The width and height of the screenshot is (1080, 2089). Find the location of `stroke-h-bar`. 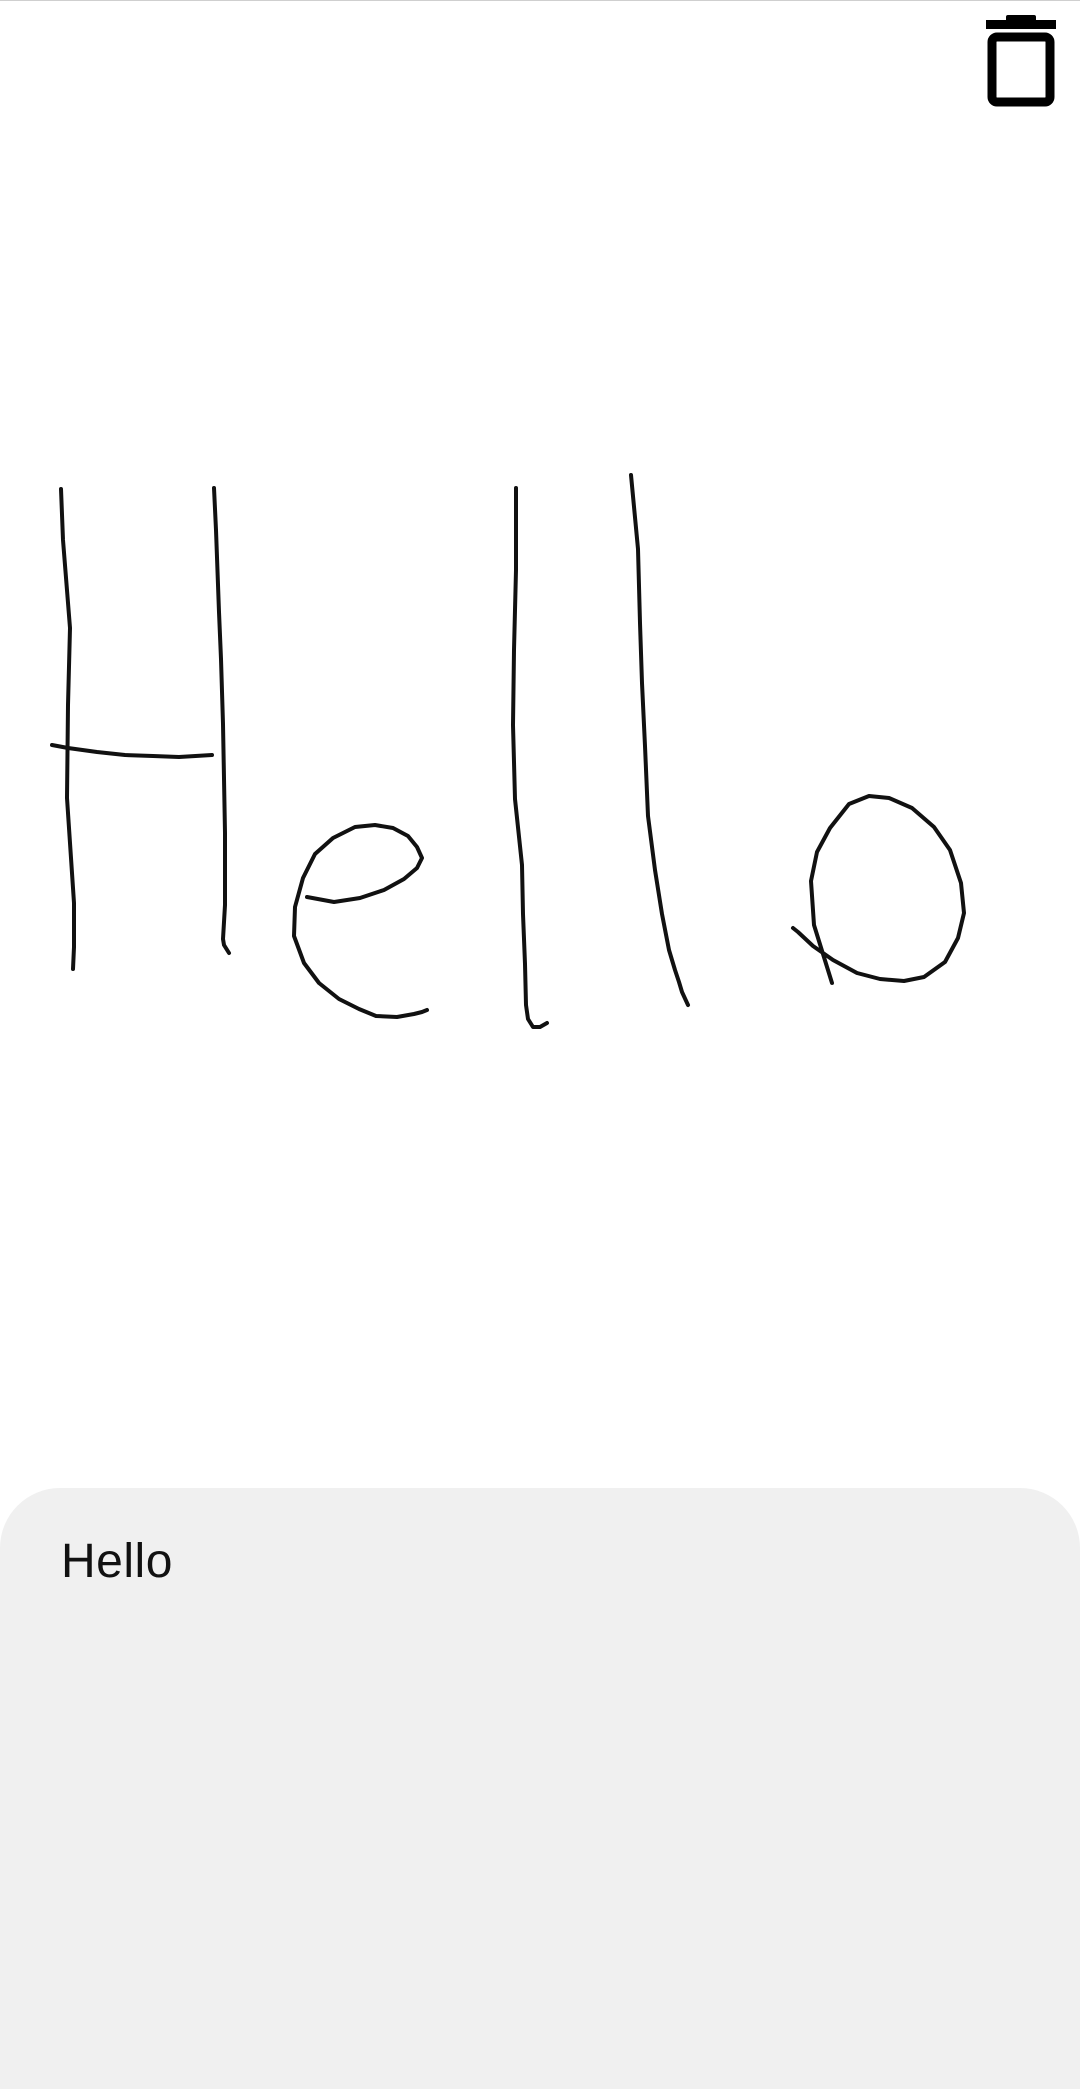

stroke-h-bar is located at coordinates (132, 751).